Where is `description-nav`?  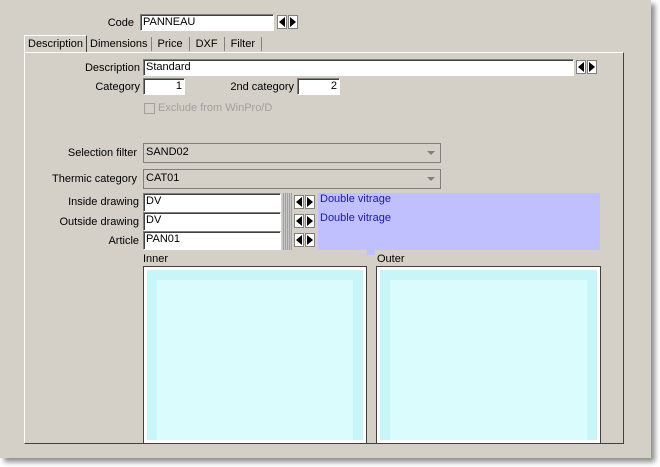
description-nav is located at coordinates (586, 67).